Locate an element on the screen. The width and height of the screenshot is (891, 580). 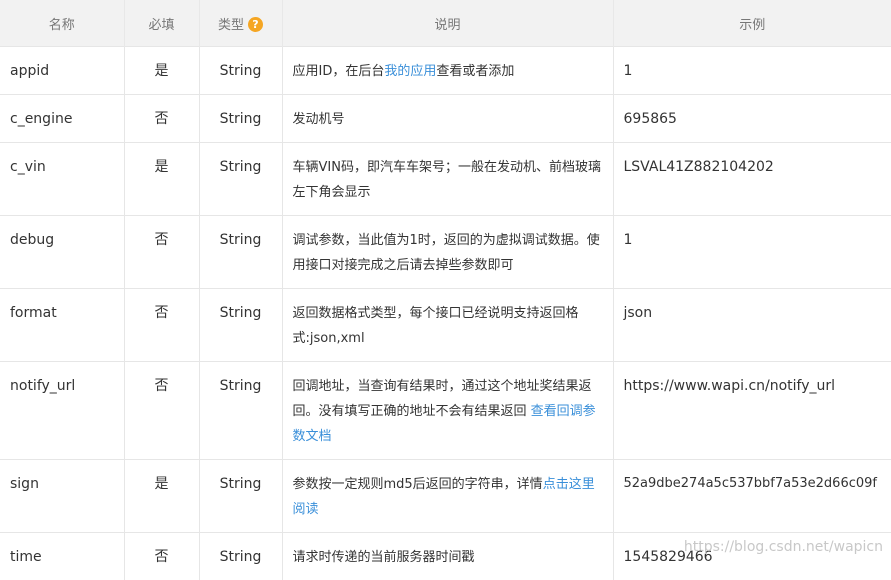
header-description: 说明 is located at coordinates (447, 23).